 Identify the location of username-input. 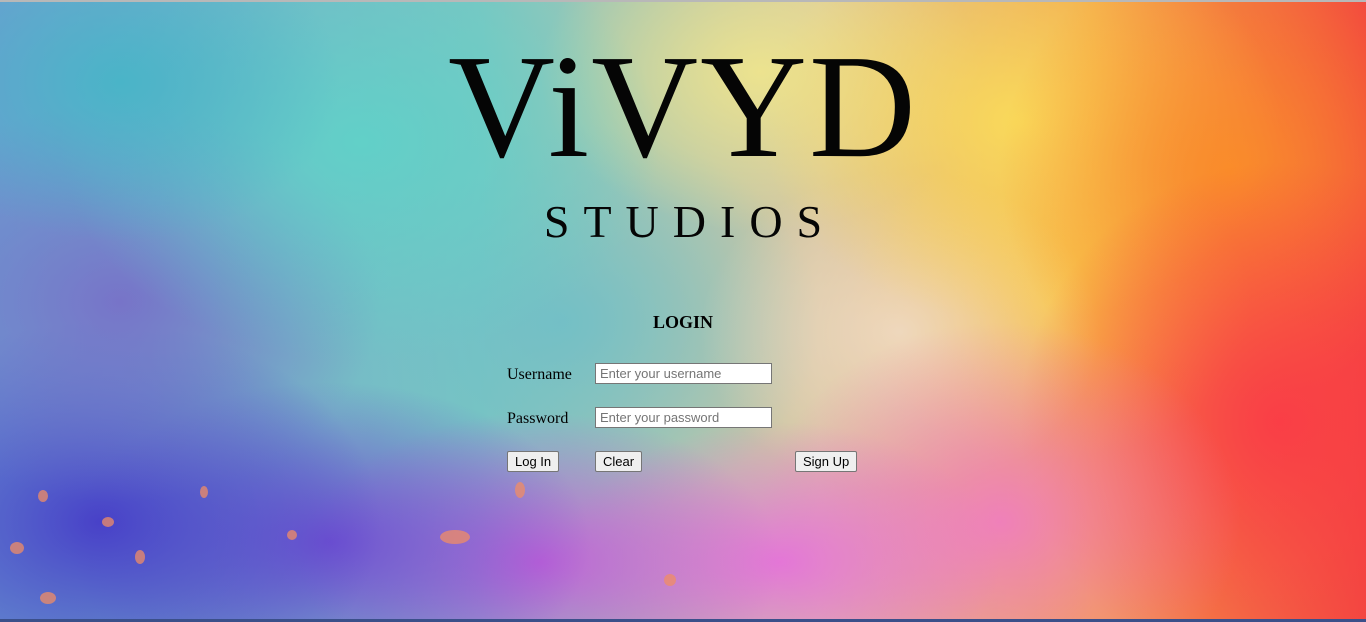
(683, 373).